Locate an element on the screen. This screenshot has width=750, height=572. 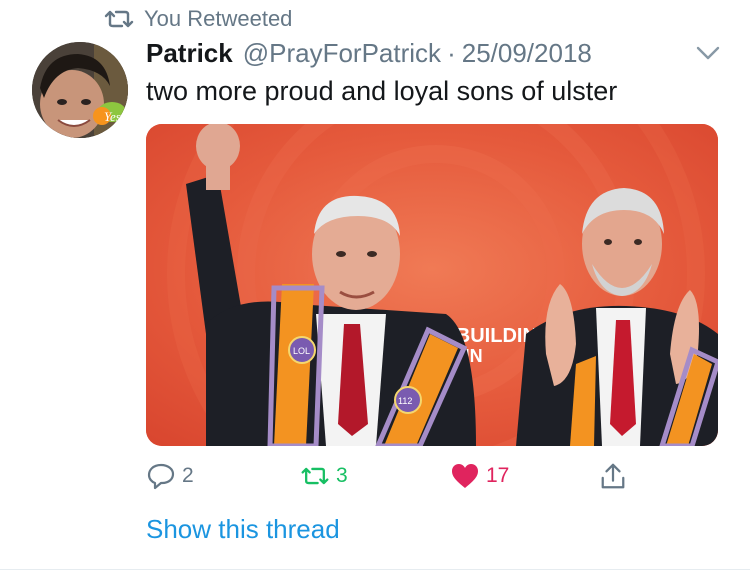
tweet-header: Patrick @PrayForPatrick · 25/09/2018 is located at coordinates (369, 53).